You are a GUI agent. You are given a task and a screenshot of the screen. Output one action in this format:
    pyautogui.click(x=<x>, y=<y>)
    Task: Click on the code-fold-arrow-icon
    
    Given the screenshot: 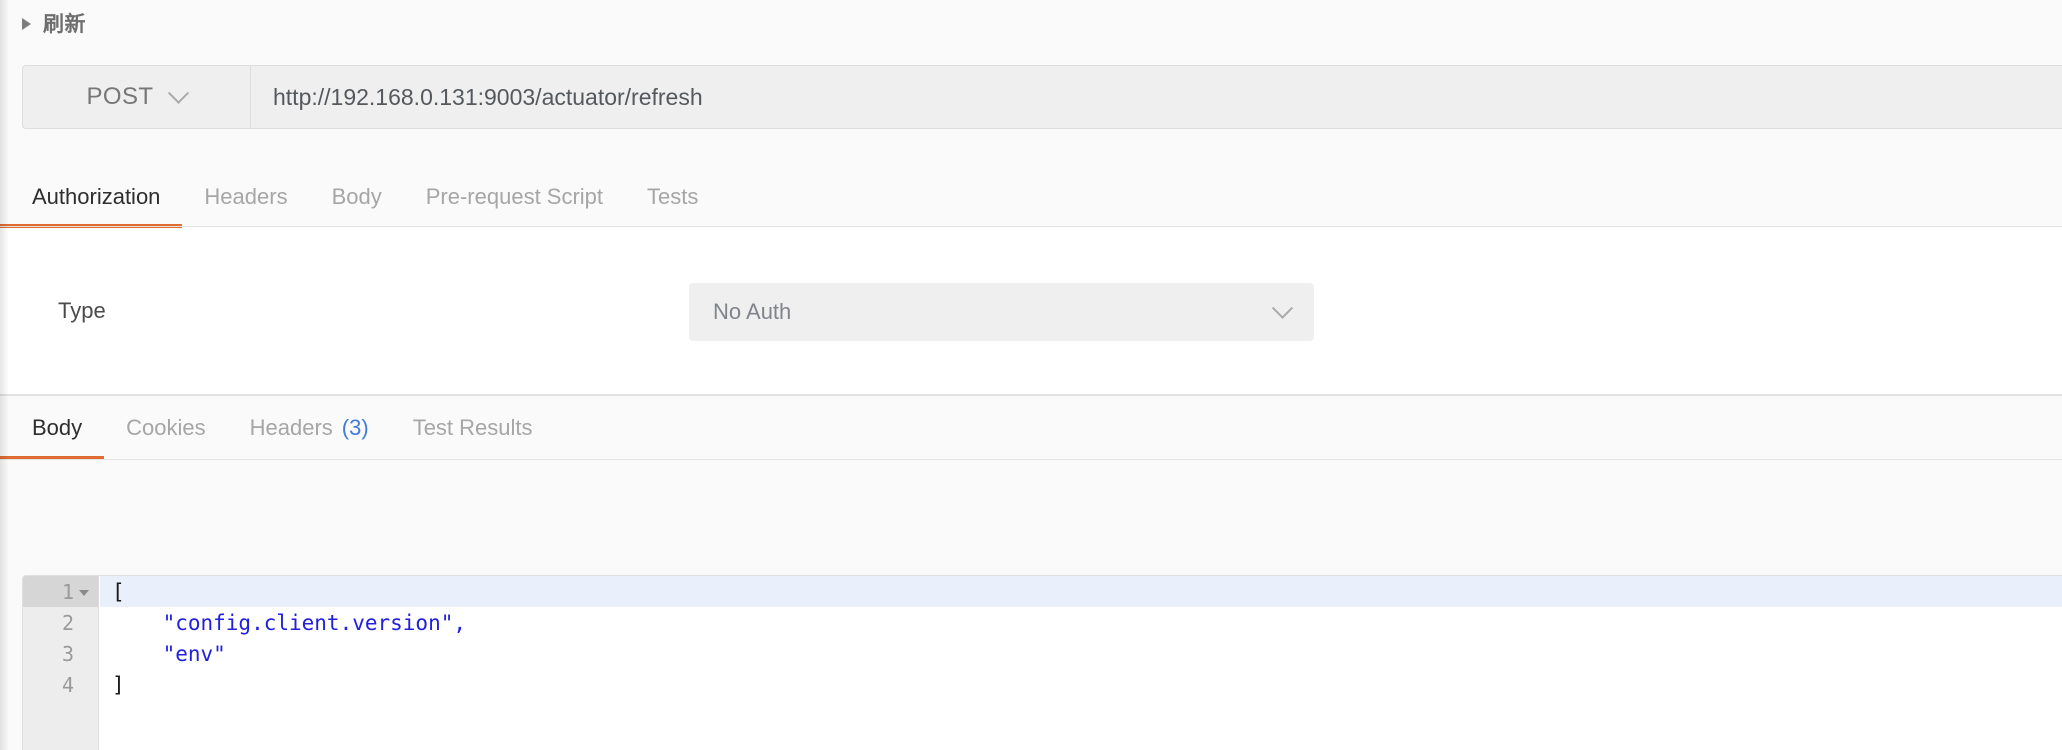 What is the action you would take?
    pyautogui.click(x=84, y=592)
    